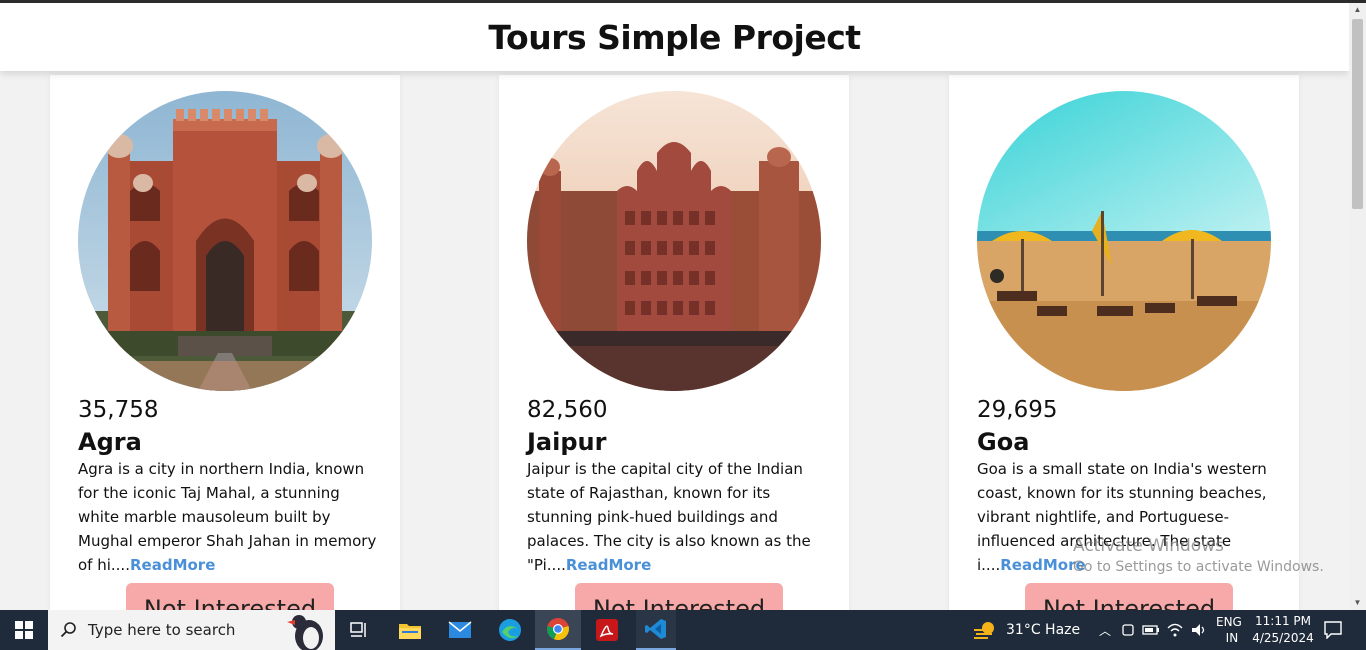 The height and width of the screenshot is (650, 1366). I want to click on tour-image-goa, so click(1124, 241).